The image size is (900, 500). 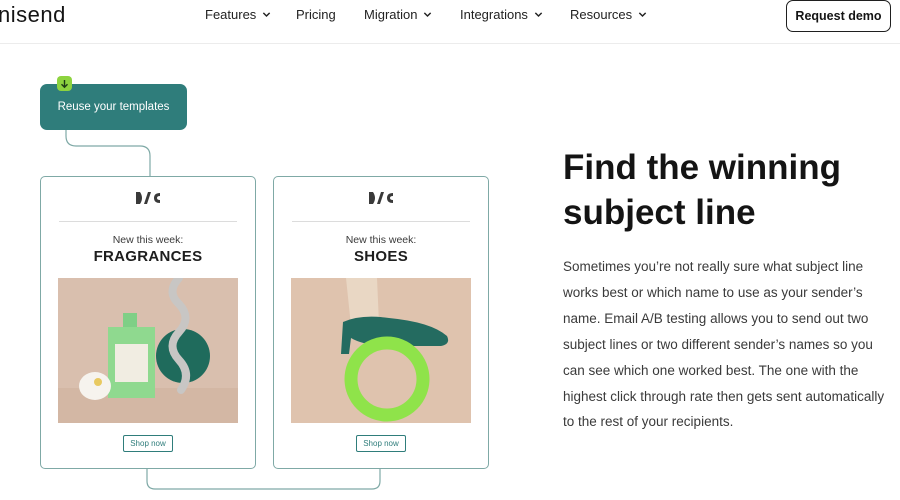 I want to click on nav-pricing: Pricing, so click(x=316, y=14).